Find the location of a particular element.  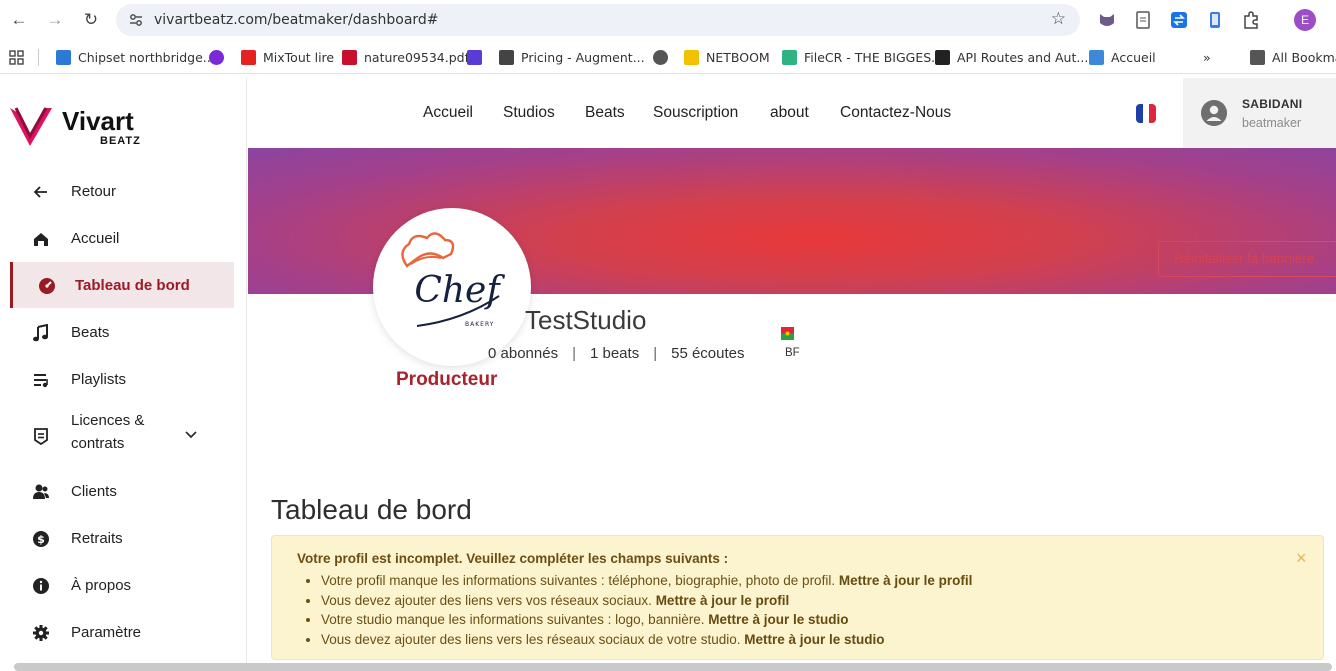

playlist-icon is located at coordinates (41, 381).